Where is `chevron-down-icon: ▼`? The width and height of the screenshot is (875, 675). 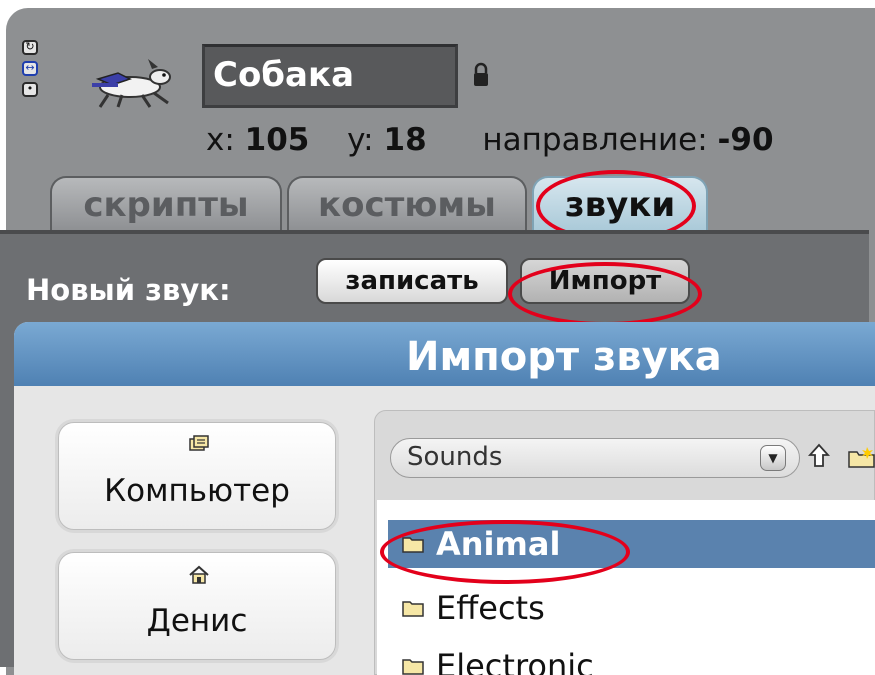
chevron-down-icon: ▼ is located at coordinates (773, 458).